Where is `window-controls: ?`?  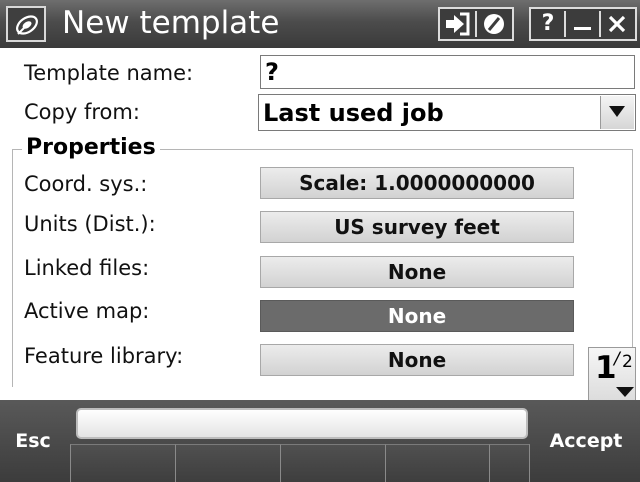
window-controls: ? is located at coordinates (583, 24).